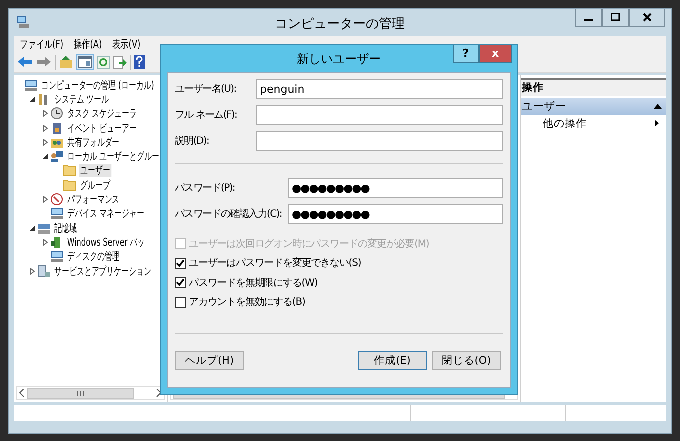 The image size is (680, 441). Describe the element at coordinates (206, 89) in the screenshot. I see `field-label: ユーザー名(U):` at that location.